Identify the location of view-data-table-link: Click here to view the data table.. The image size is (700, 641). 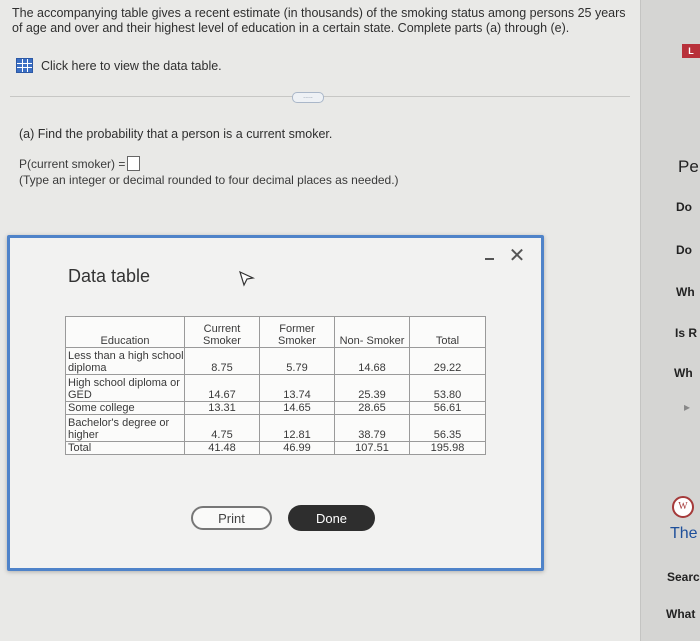
(119, 65).